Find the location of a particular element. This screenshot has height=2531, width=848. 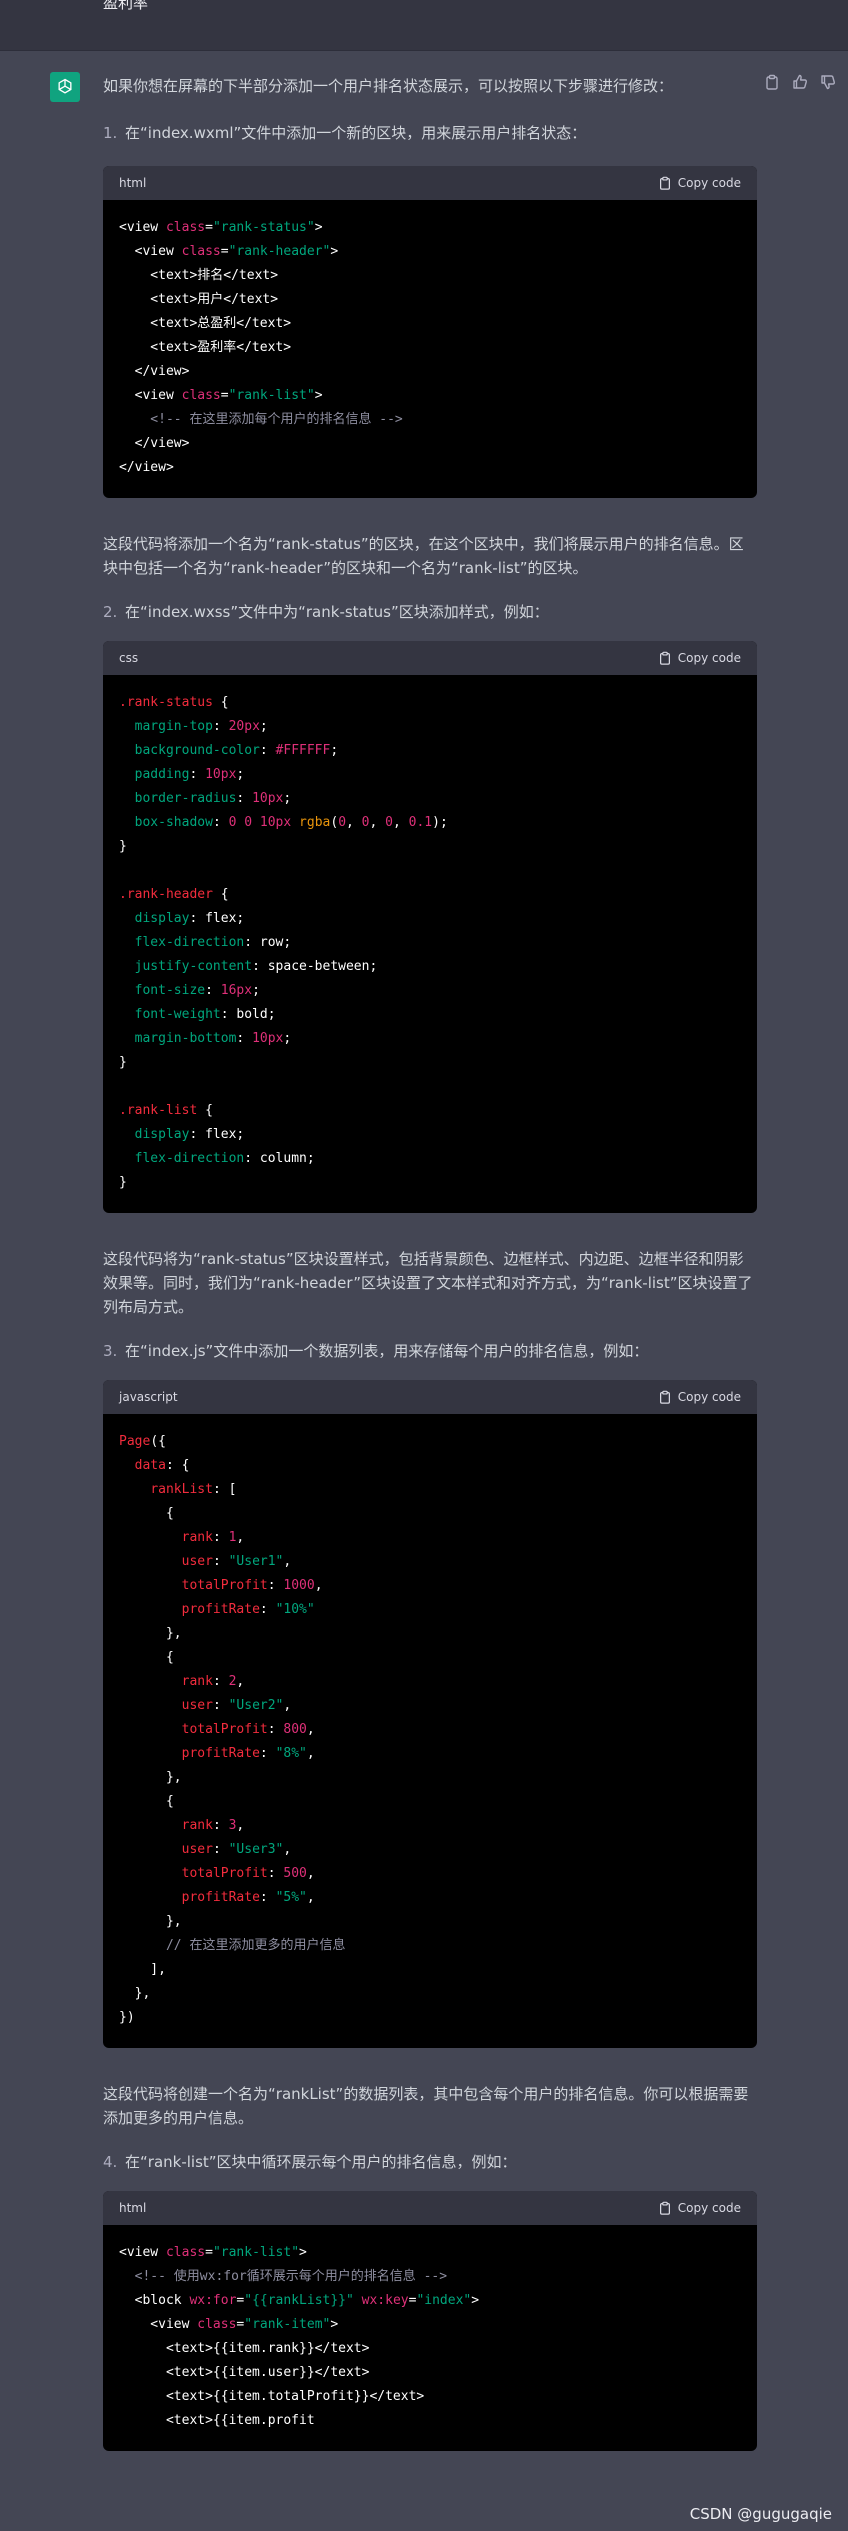

code-line: // 在这里添加更多的用户信息 is located at coordinates (232, 1945).